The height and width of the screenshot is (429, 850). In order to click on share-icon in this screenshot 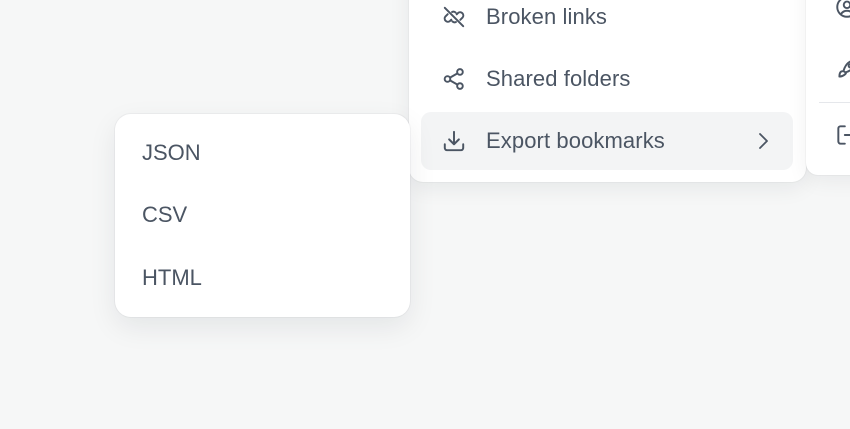, I will do `click(454, 79)`.